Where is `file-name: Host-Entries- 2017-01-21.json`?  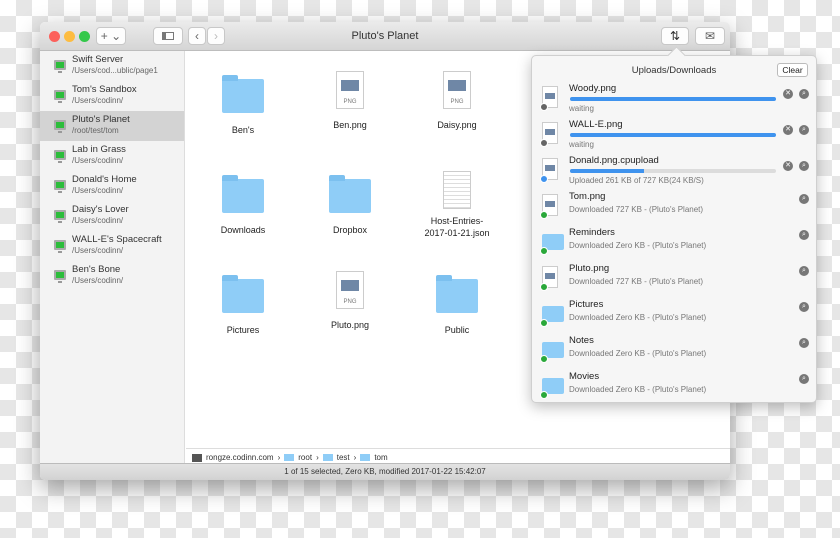
file-name: Host-Entries- 2017-01-21.json is located at coordinates (457, 227).